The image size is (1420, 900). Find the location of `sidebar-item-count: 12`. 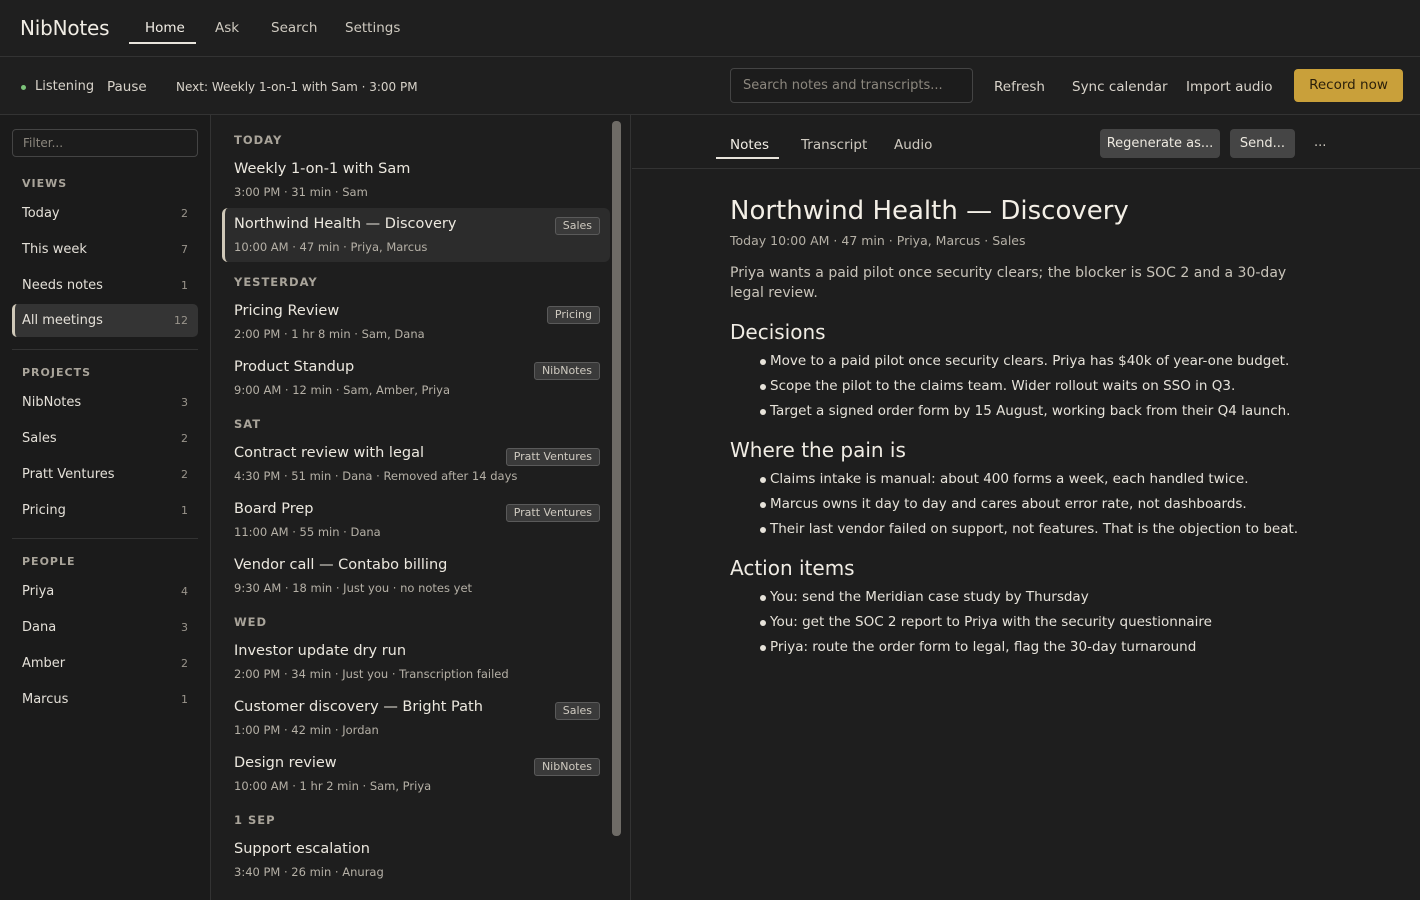

sidebar-item-count: 12 is located at coordinates (181, 320).